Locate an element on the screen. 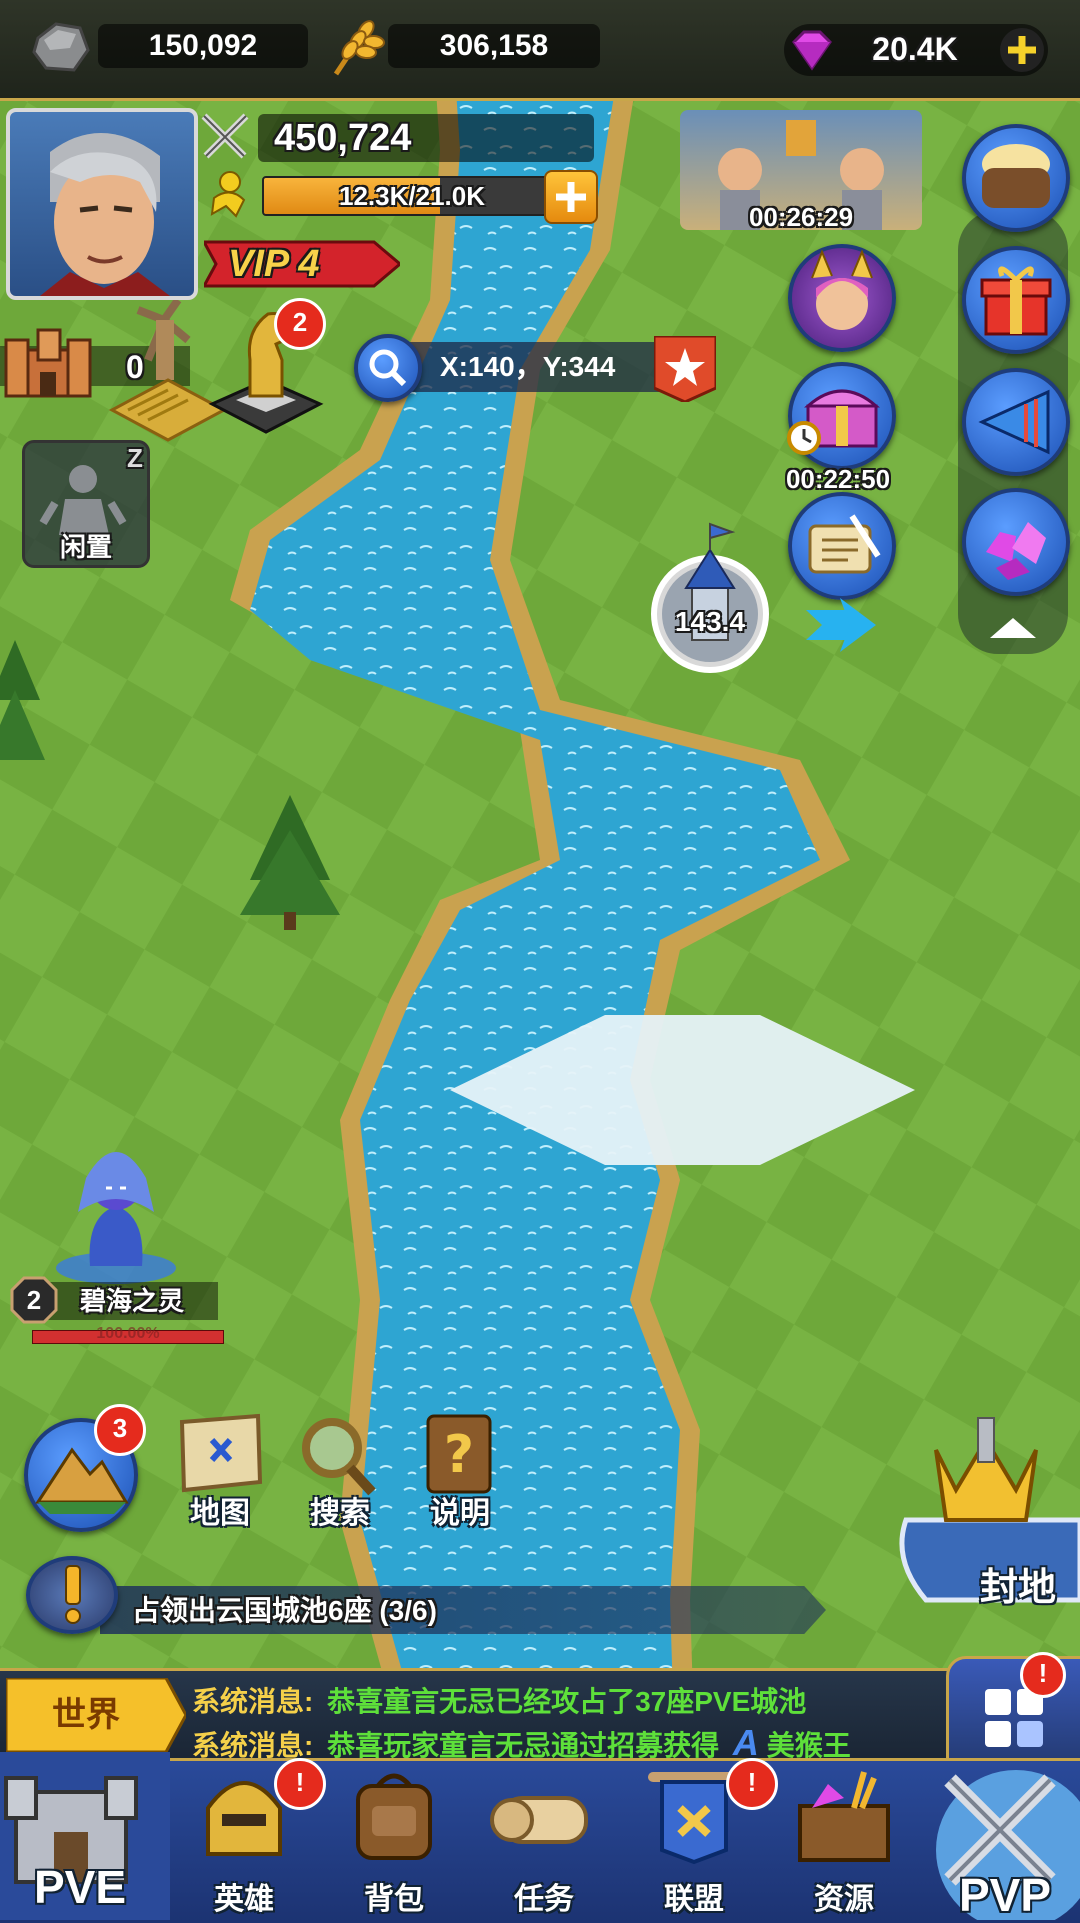 This screenshot has width=1080, height=1923. quest-alert-button is located at coordinates (72, 1595).